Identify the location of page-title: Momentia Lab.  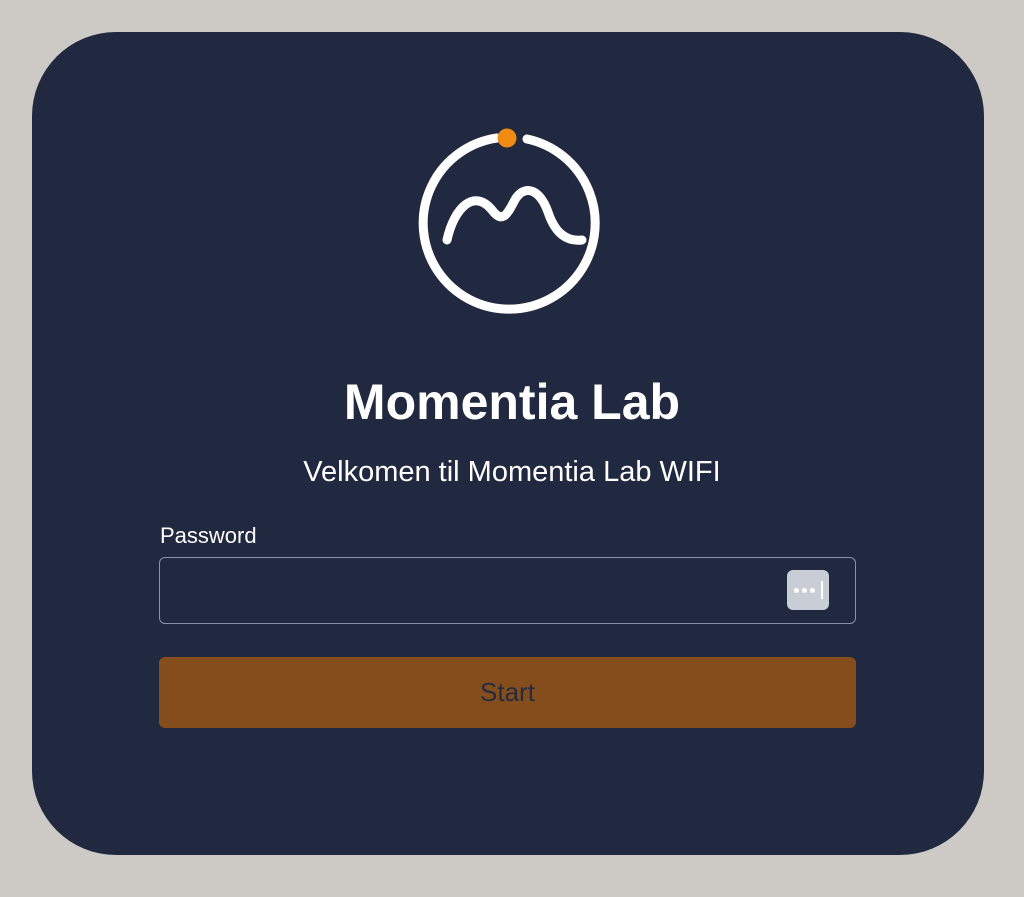
(512, 402).